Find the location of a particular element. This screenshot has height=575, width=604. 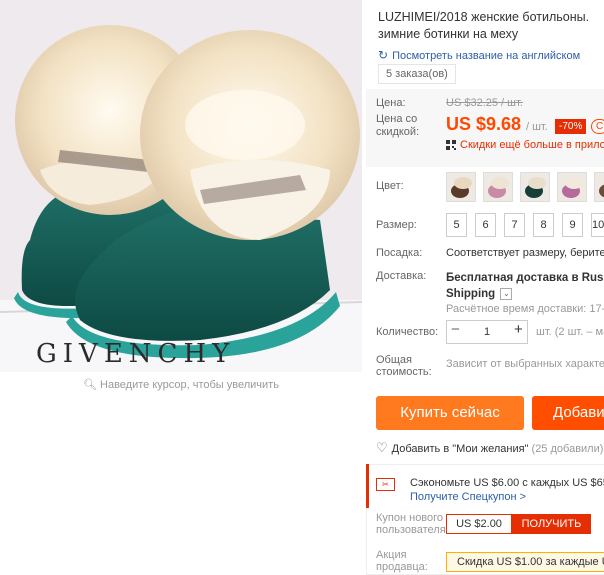

color-swatch-purple is located at coordinates (572, 187).